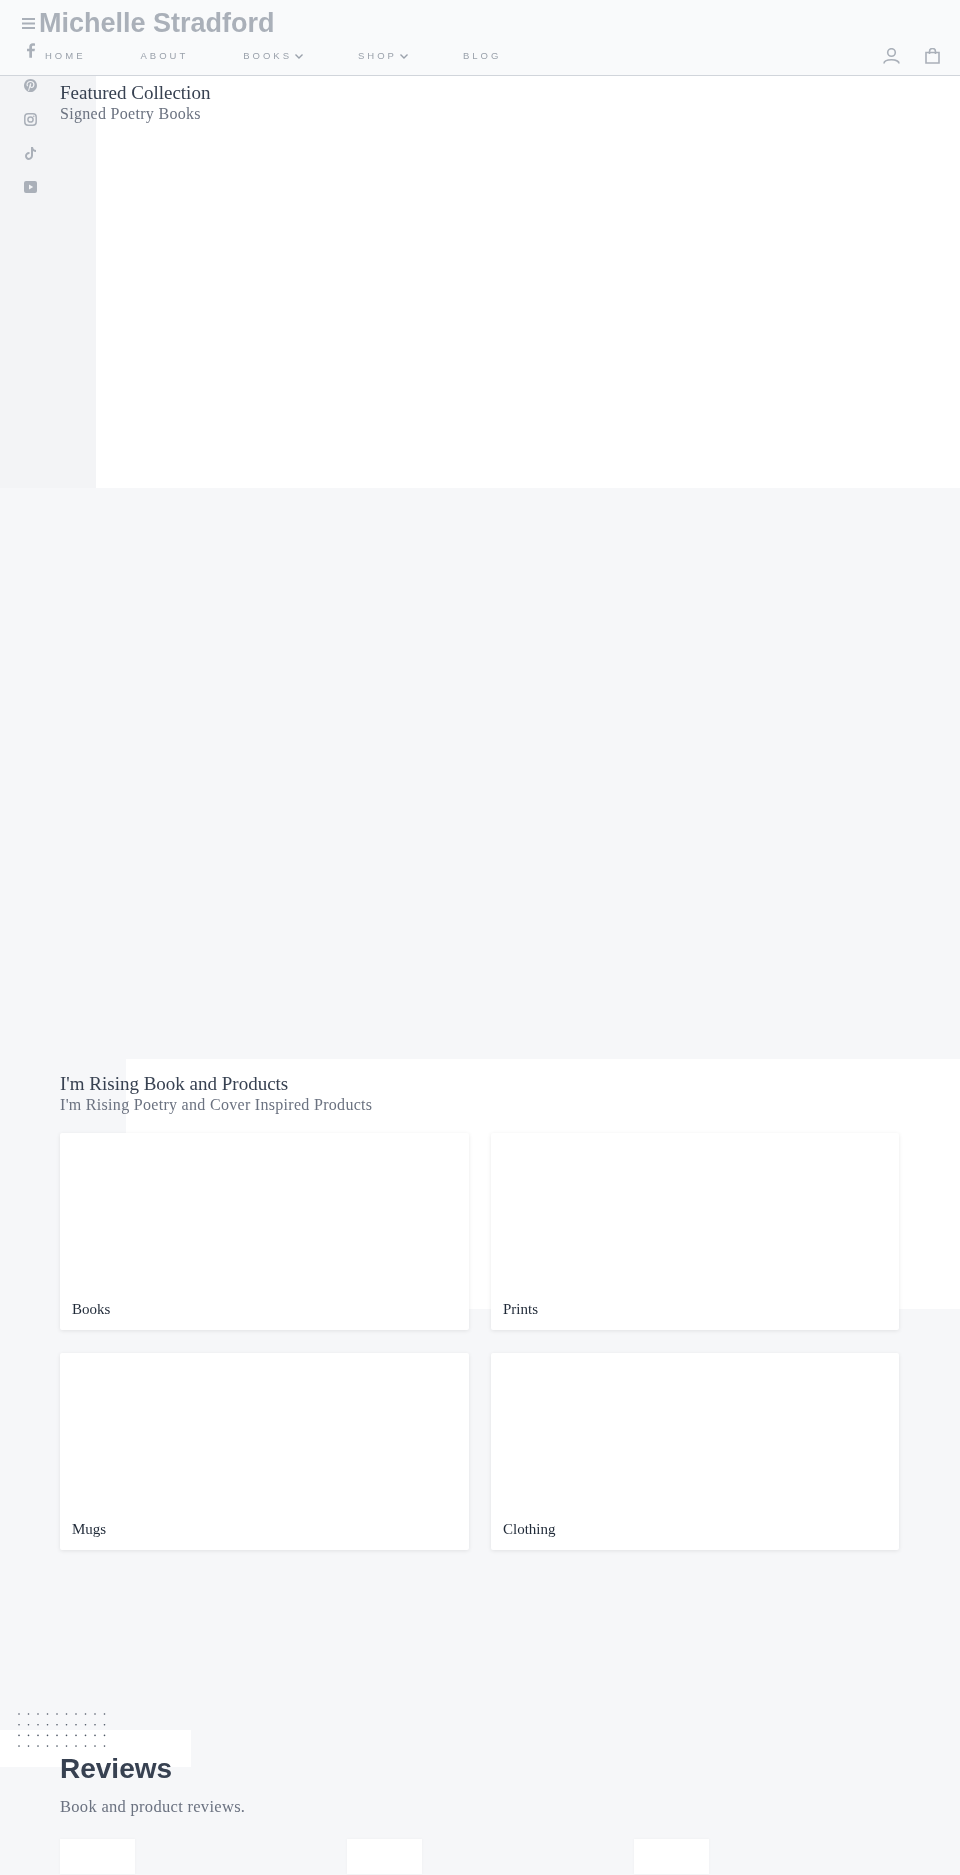 The height and width of the screenshot is (1875, 960). I want to click on card-label: Clothing, so click(529, 1529).